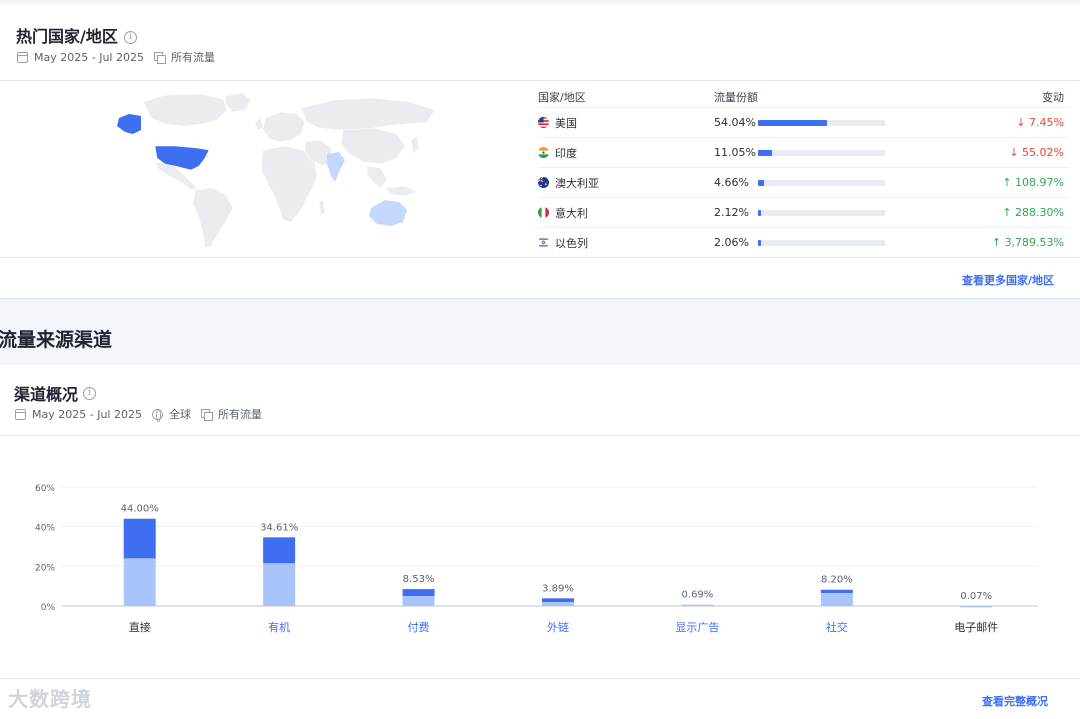 This screenshot has width=1080, height=719. What do you see at coordinates (976, 627) in the screenshot?
I see `x-category-label: 电子邮件` at bounding box center [976, 627].